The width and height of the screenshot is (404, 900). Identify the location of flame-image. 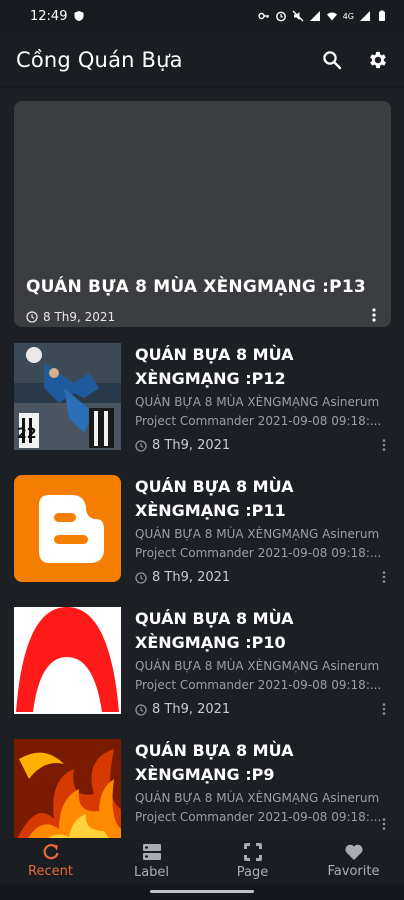
(67, 788).